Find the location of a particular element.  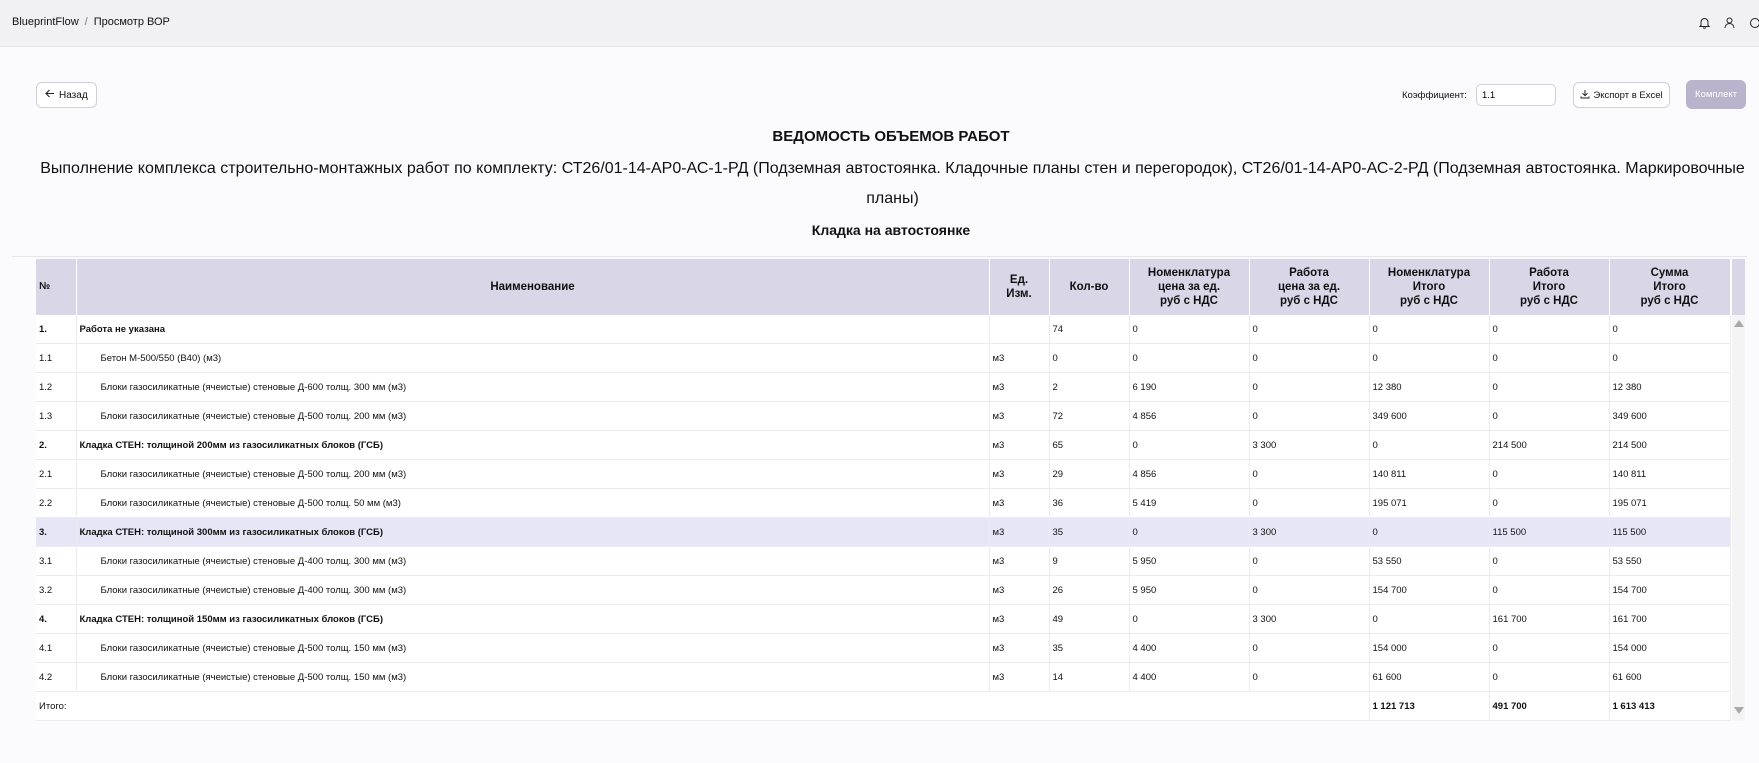

cell-nom-total: 195 071 is located at coordinates (1429, 503).